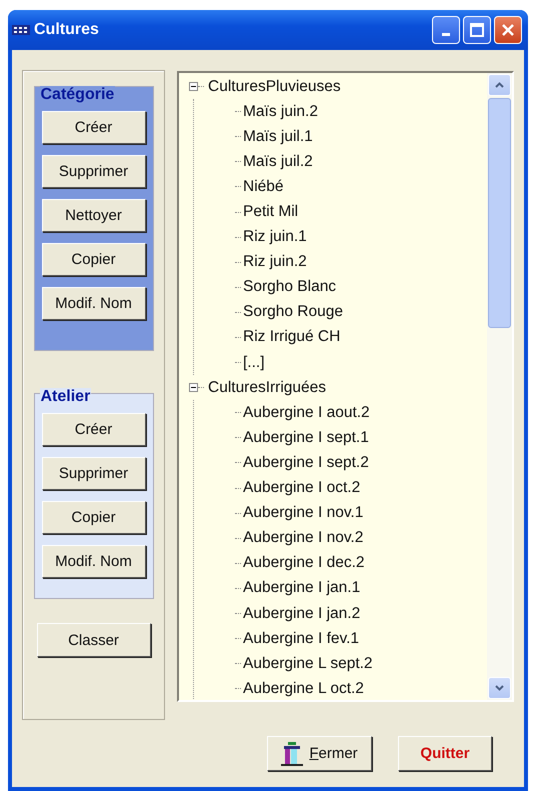 The height and width of the screenshot is (791, 533). Describe the element at coordinates (78, 95) in the screenshot. I see `group-title: Catégorie` at that location.